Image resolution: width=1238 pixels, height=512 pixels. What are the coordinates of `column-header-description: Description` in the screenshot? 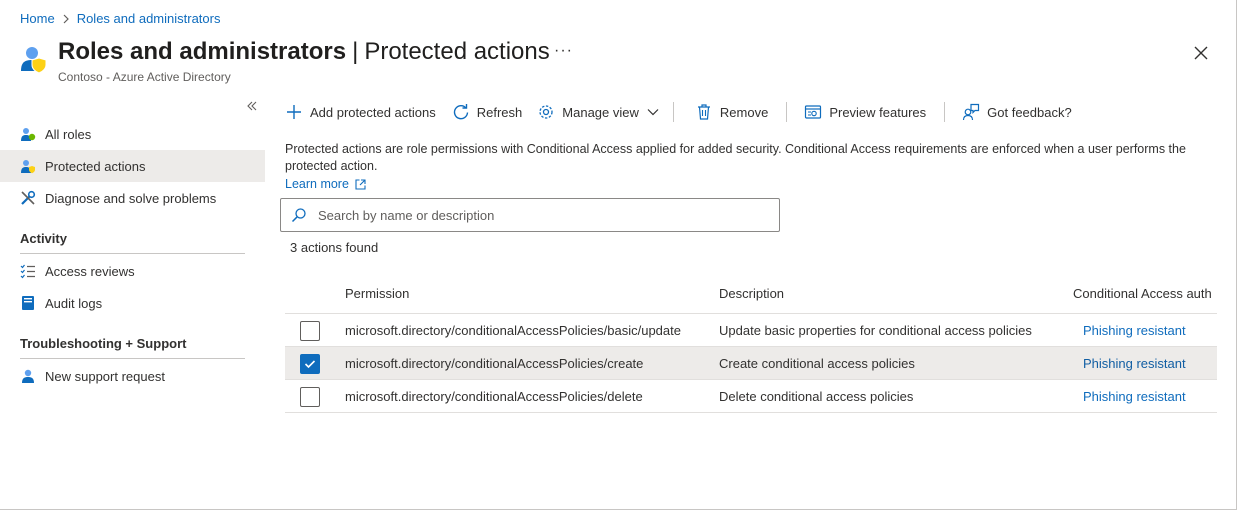 It's located at (751, 293).